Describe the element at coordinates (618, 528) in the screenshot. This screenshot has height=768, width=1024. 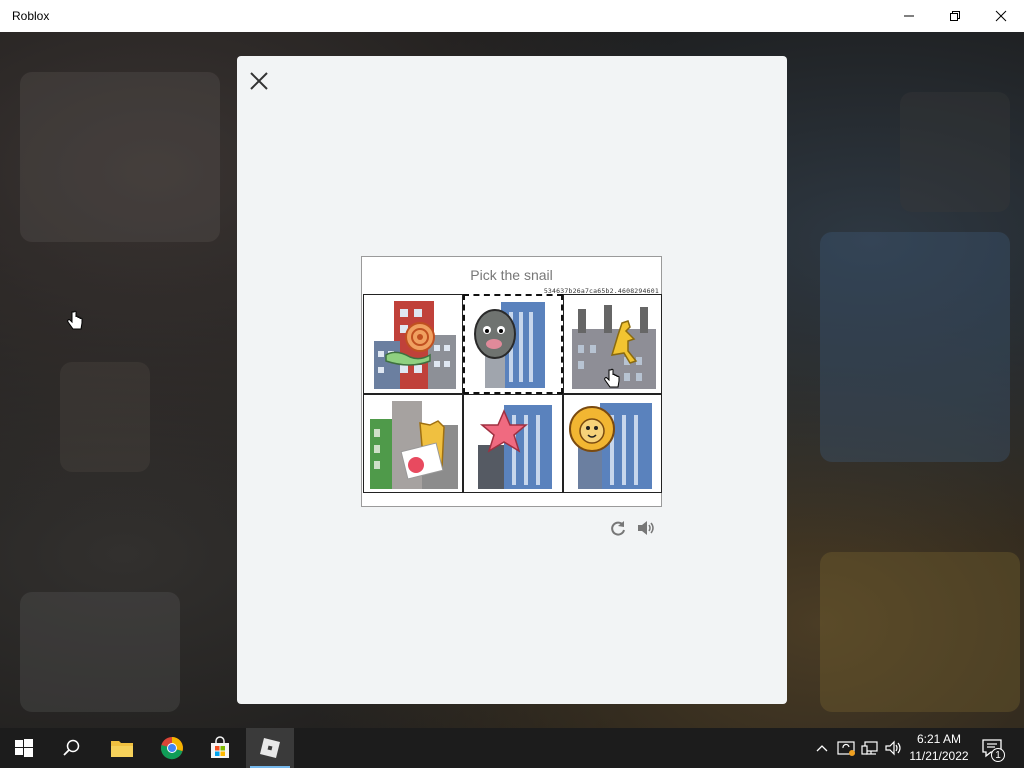
I see `reload-icon` at that location.